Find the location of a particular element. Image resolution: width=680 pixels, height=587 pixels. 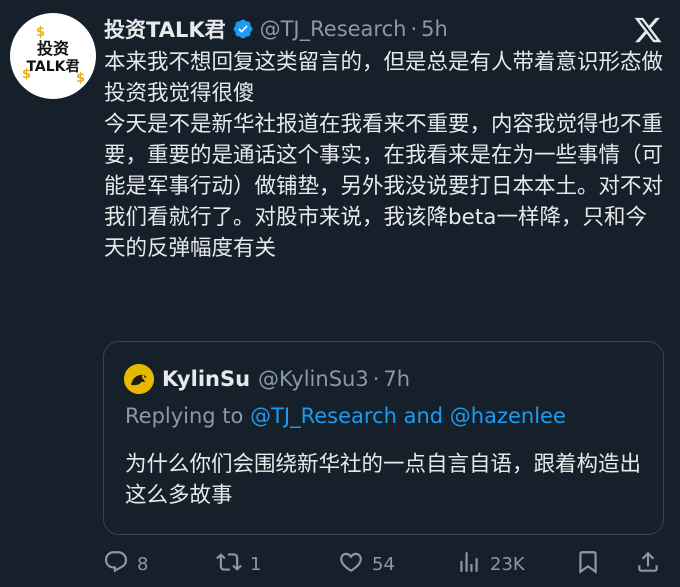

author-handle: @TJ_Research is located at coordinates (333, 29).